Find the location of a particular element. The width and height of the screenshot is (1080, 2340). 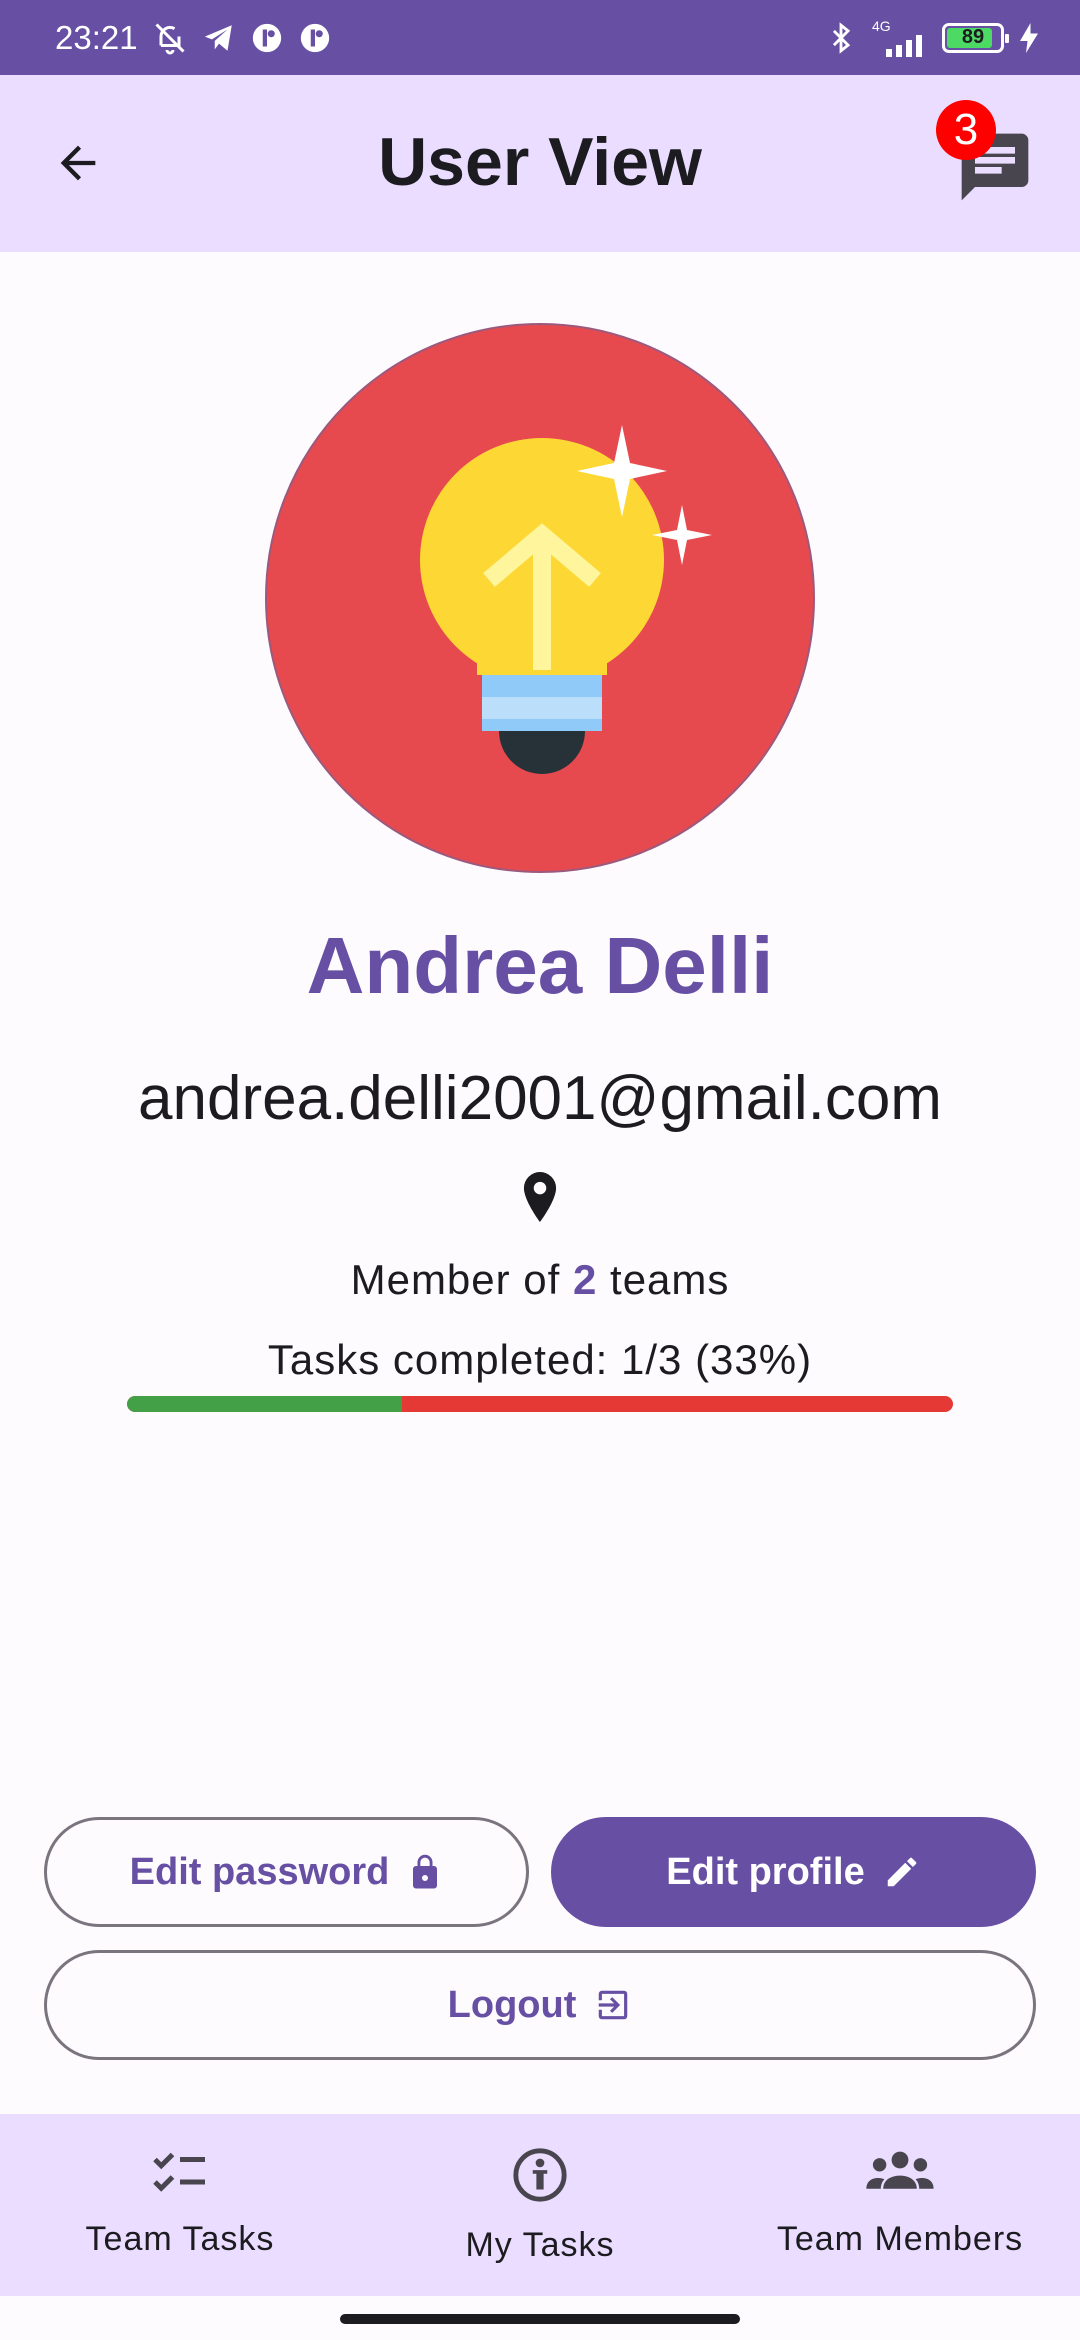

logout-label: Logout is located at coordinates (512, 2004).